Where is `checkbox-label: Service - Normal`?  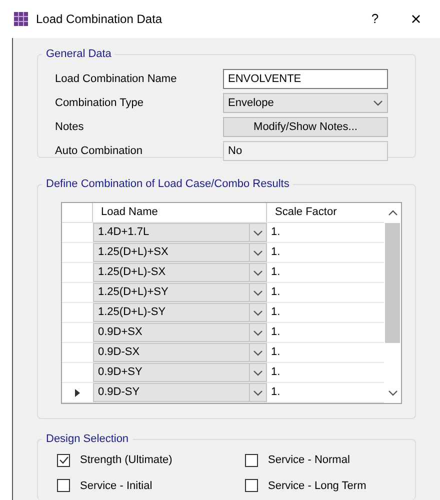
checkbox-label: Service - Normal is located at coordinates (309, 460).